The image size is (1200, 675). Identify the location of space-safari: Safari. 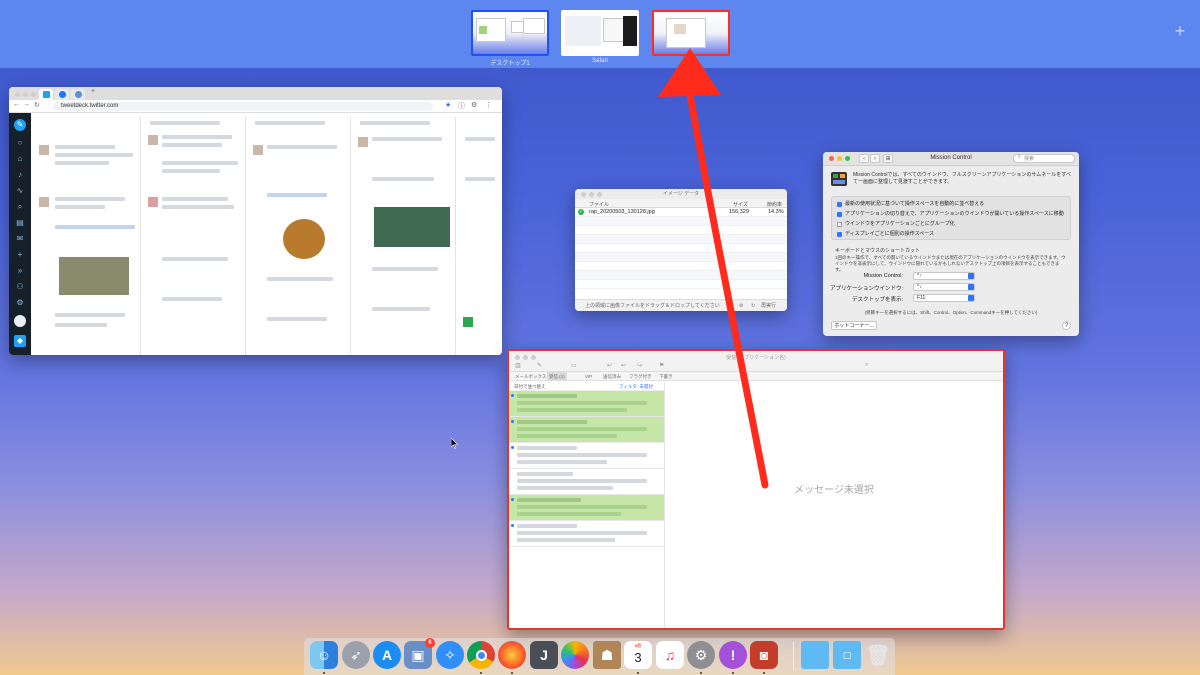
(600, 37).